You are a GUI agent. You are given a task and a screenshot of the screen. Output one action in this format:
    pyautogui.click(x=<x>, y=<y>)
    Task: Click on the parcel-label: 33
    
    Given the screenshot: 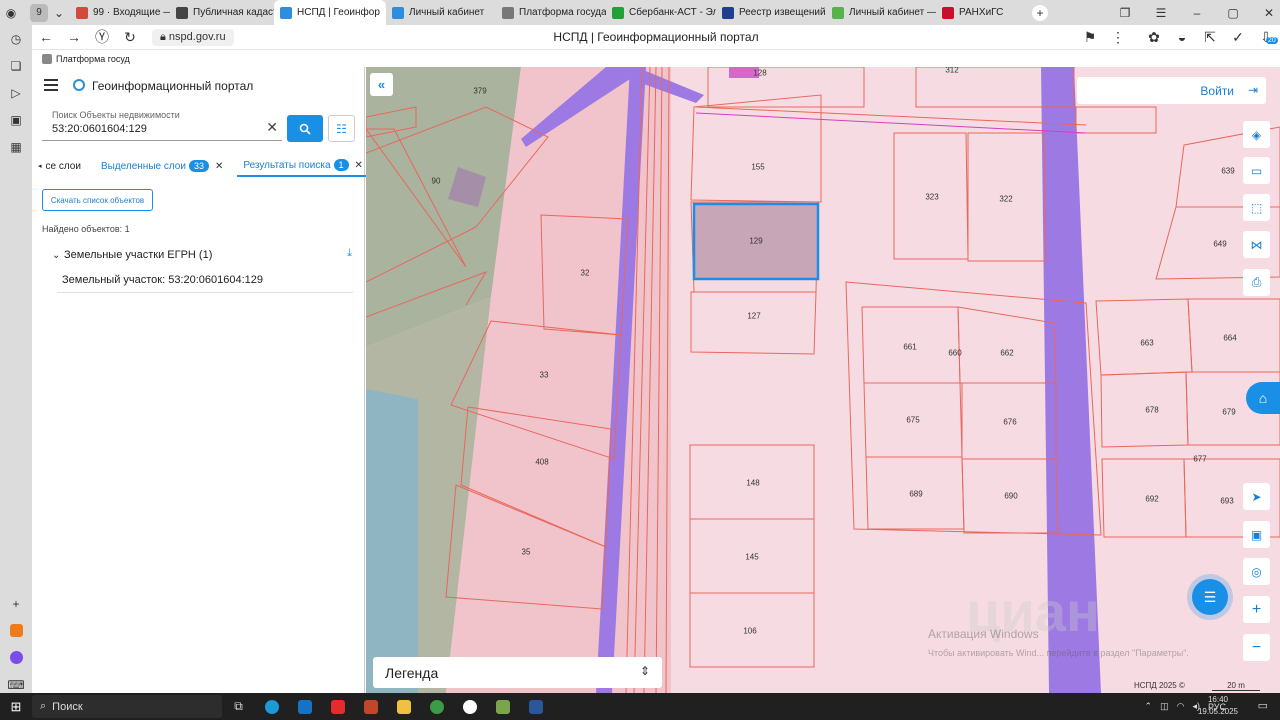 What is the action you would take?
    pyautogui.click(x=544, y=375)
    